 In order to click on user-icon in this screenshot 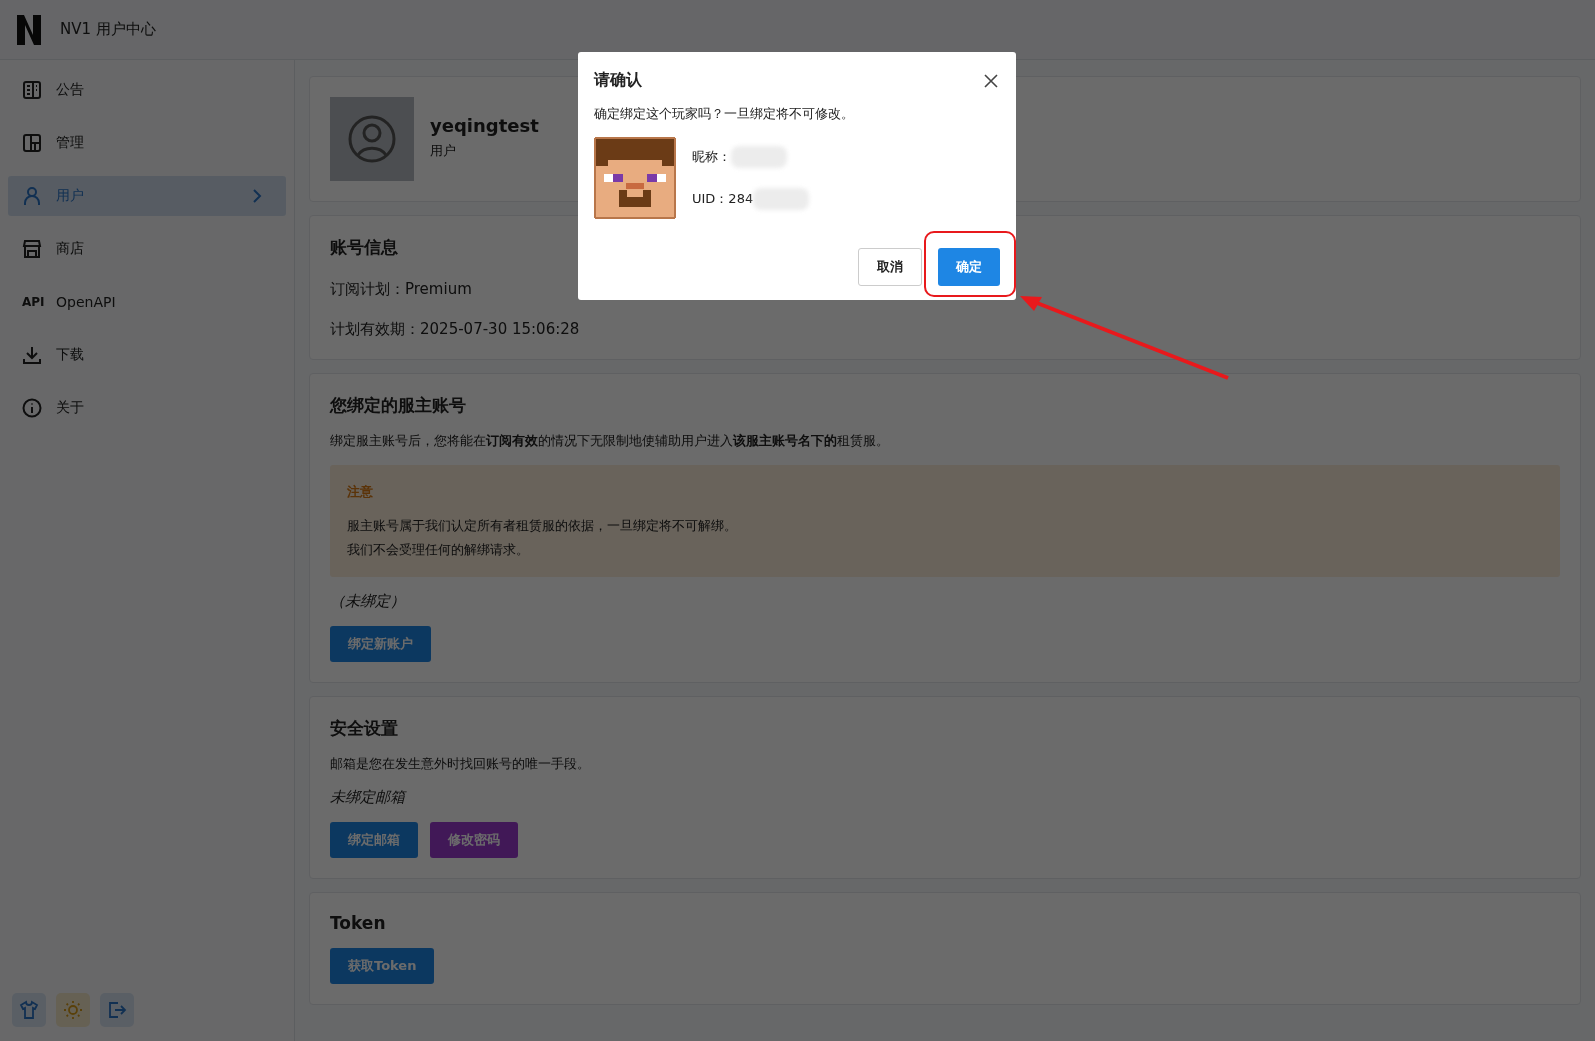, I will do `click(32, 196)`.